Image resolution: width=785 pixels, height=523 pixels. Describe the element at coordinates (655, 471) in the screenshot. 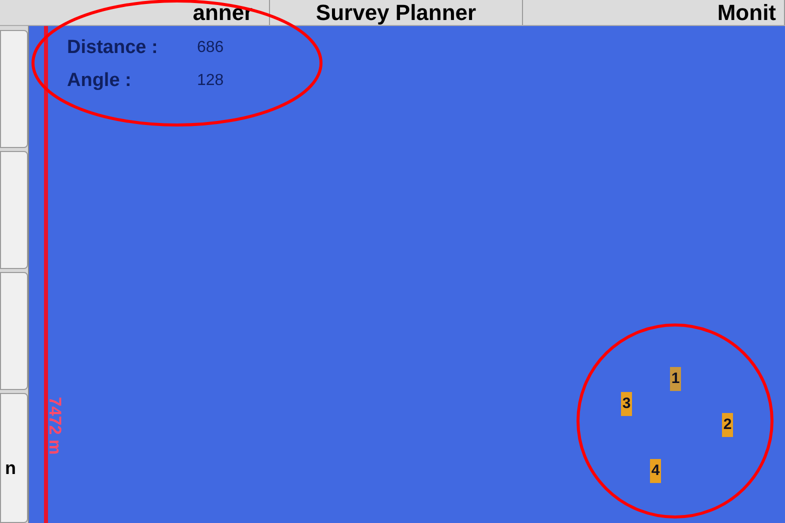

I see `vessel-marker: 4` at that location.